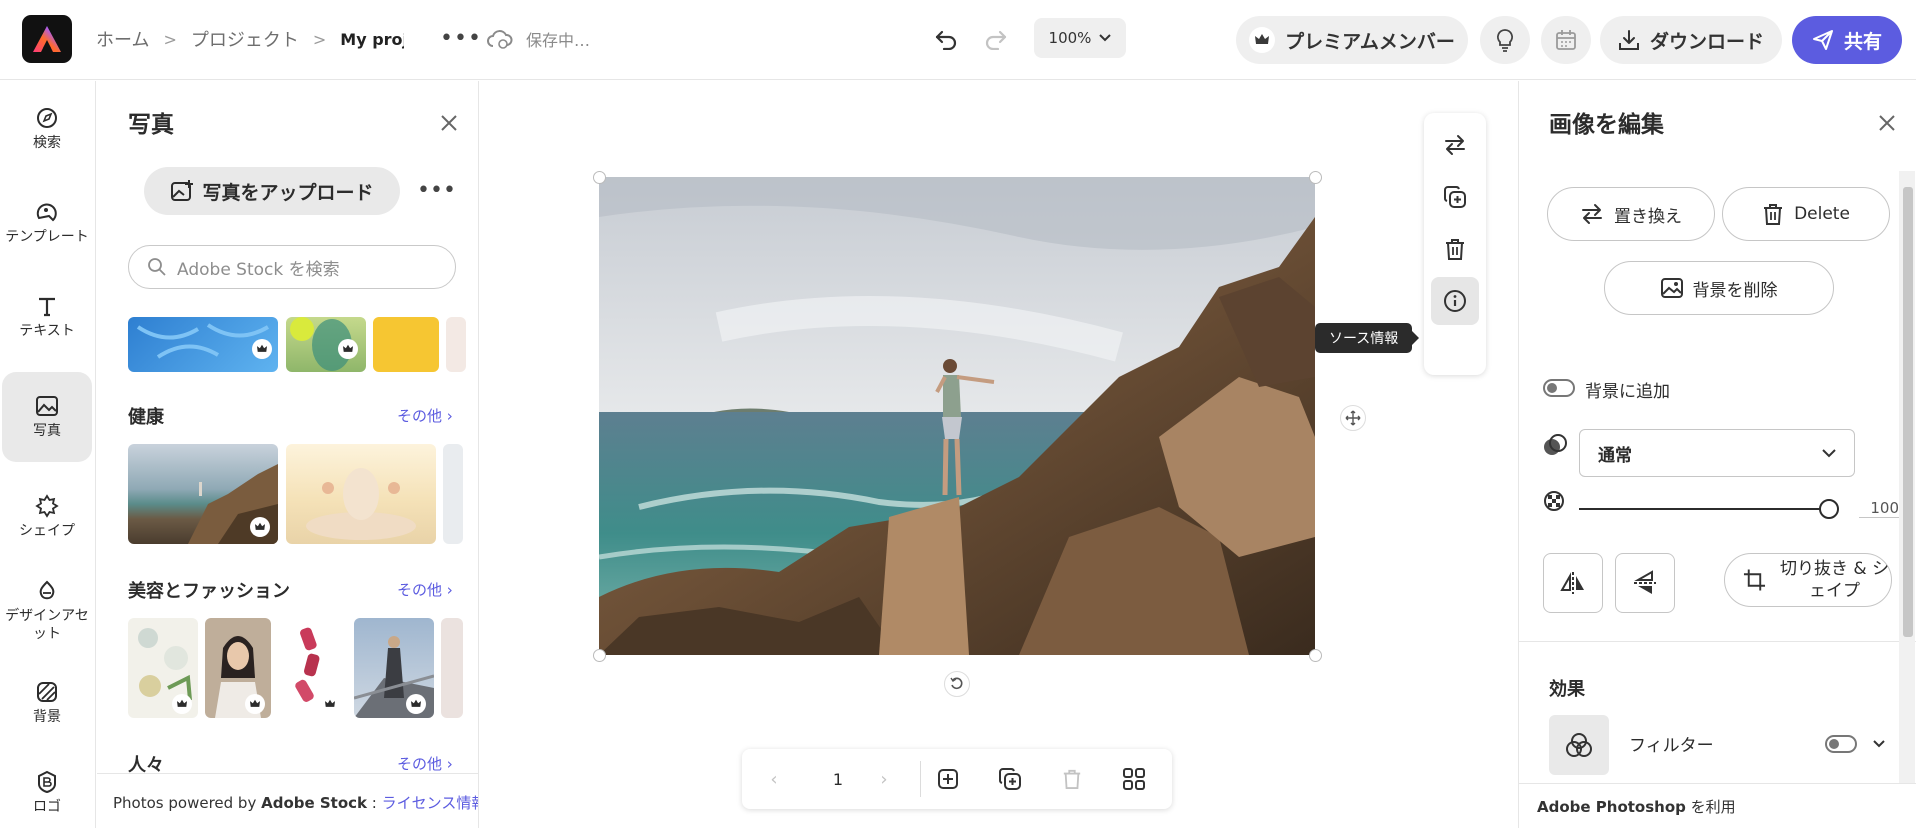 Image resolution: width=1916 pixels, height=828 pixels. Describe the element at coordinates (774, 779) in the screenshot. I see `previous-page-button: ‹` at that location.